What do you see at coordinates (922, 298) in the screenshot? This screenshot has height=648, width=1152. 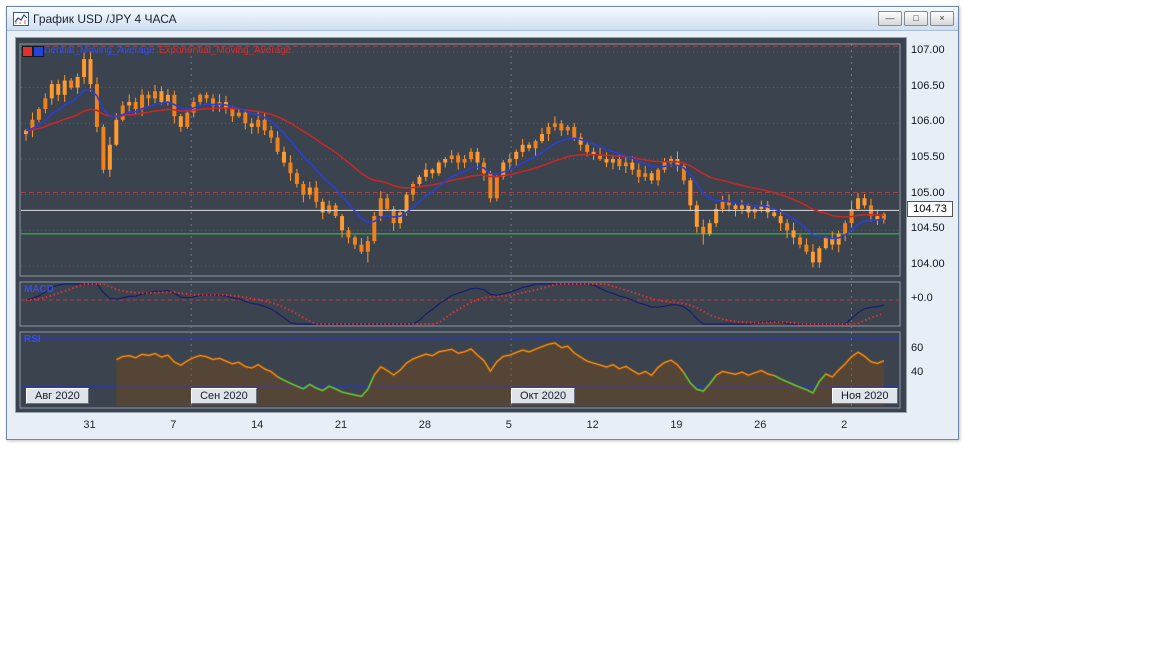 I see `macd-tick: +0.0` at bounding box center [922, 298].